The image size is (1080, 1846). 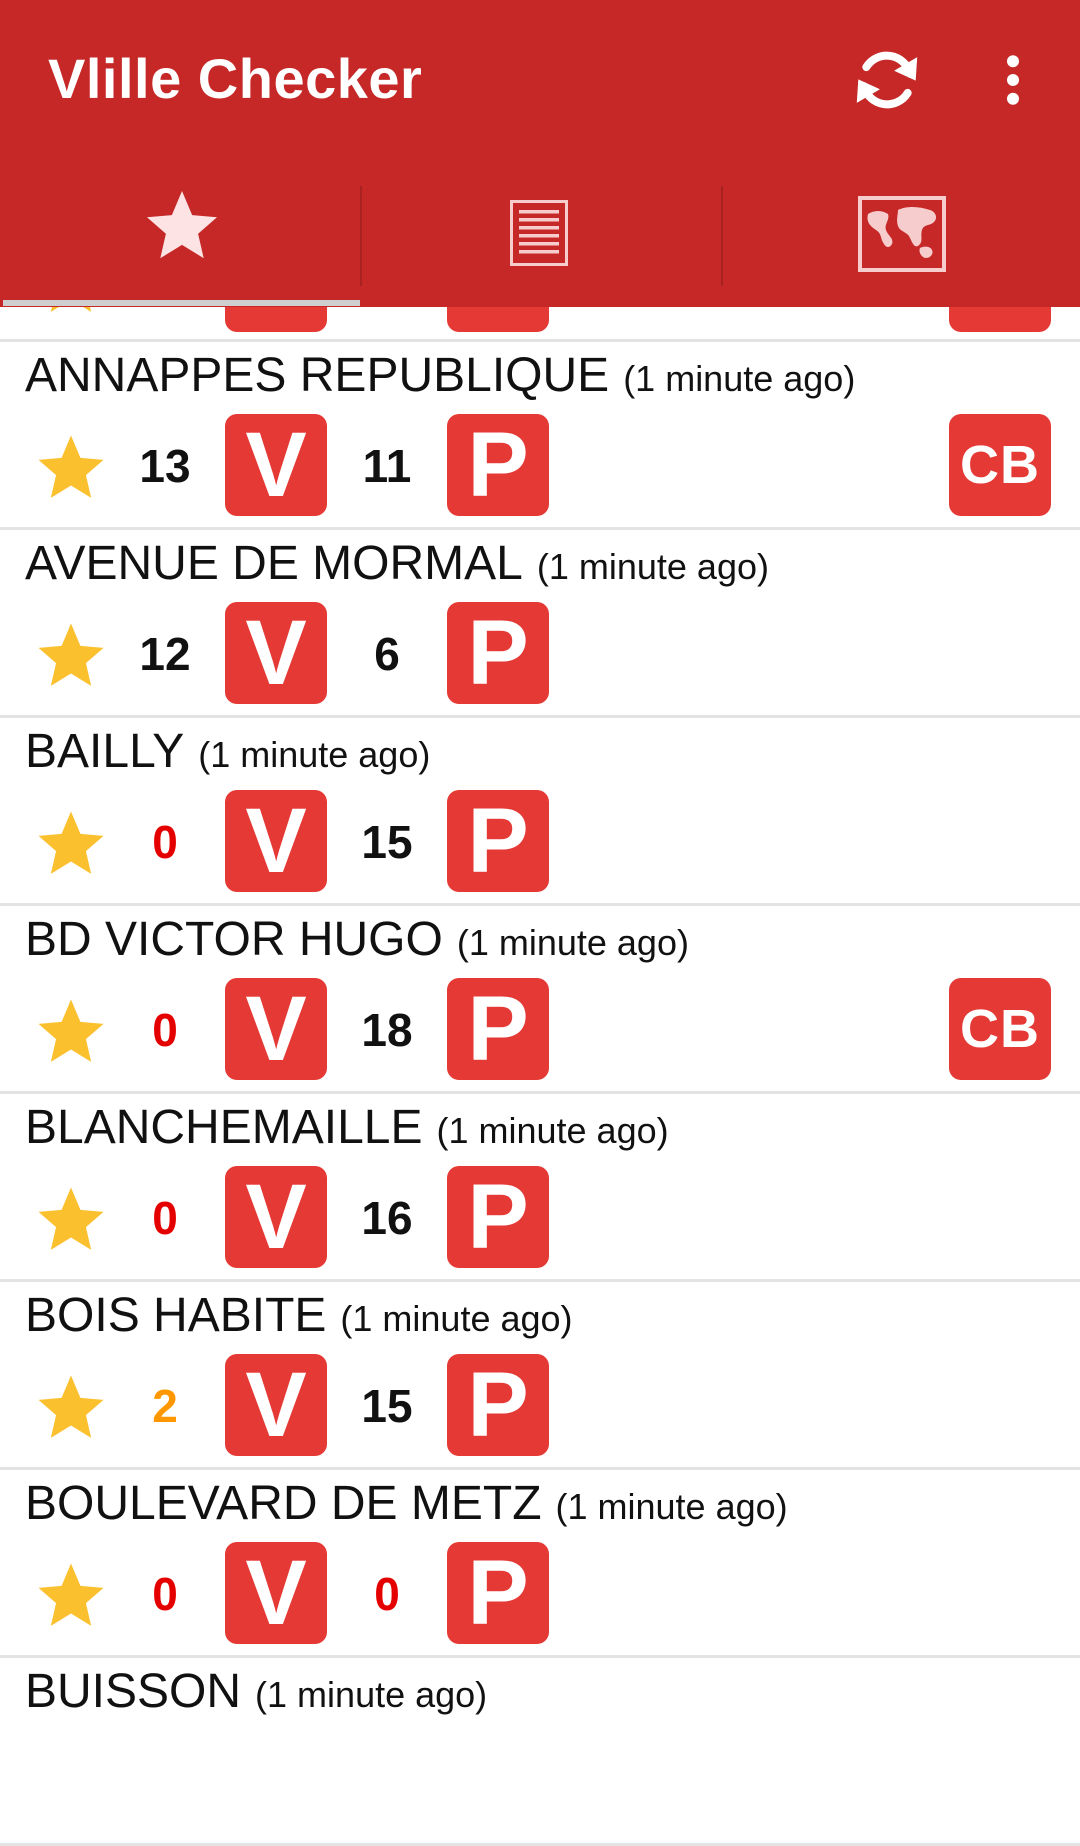 What do you see at coordinates (105, 751) in the screenshot?
I see `station-name: BAILLY` at bounding box center [105, 751].